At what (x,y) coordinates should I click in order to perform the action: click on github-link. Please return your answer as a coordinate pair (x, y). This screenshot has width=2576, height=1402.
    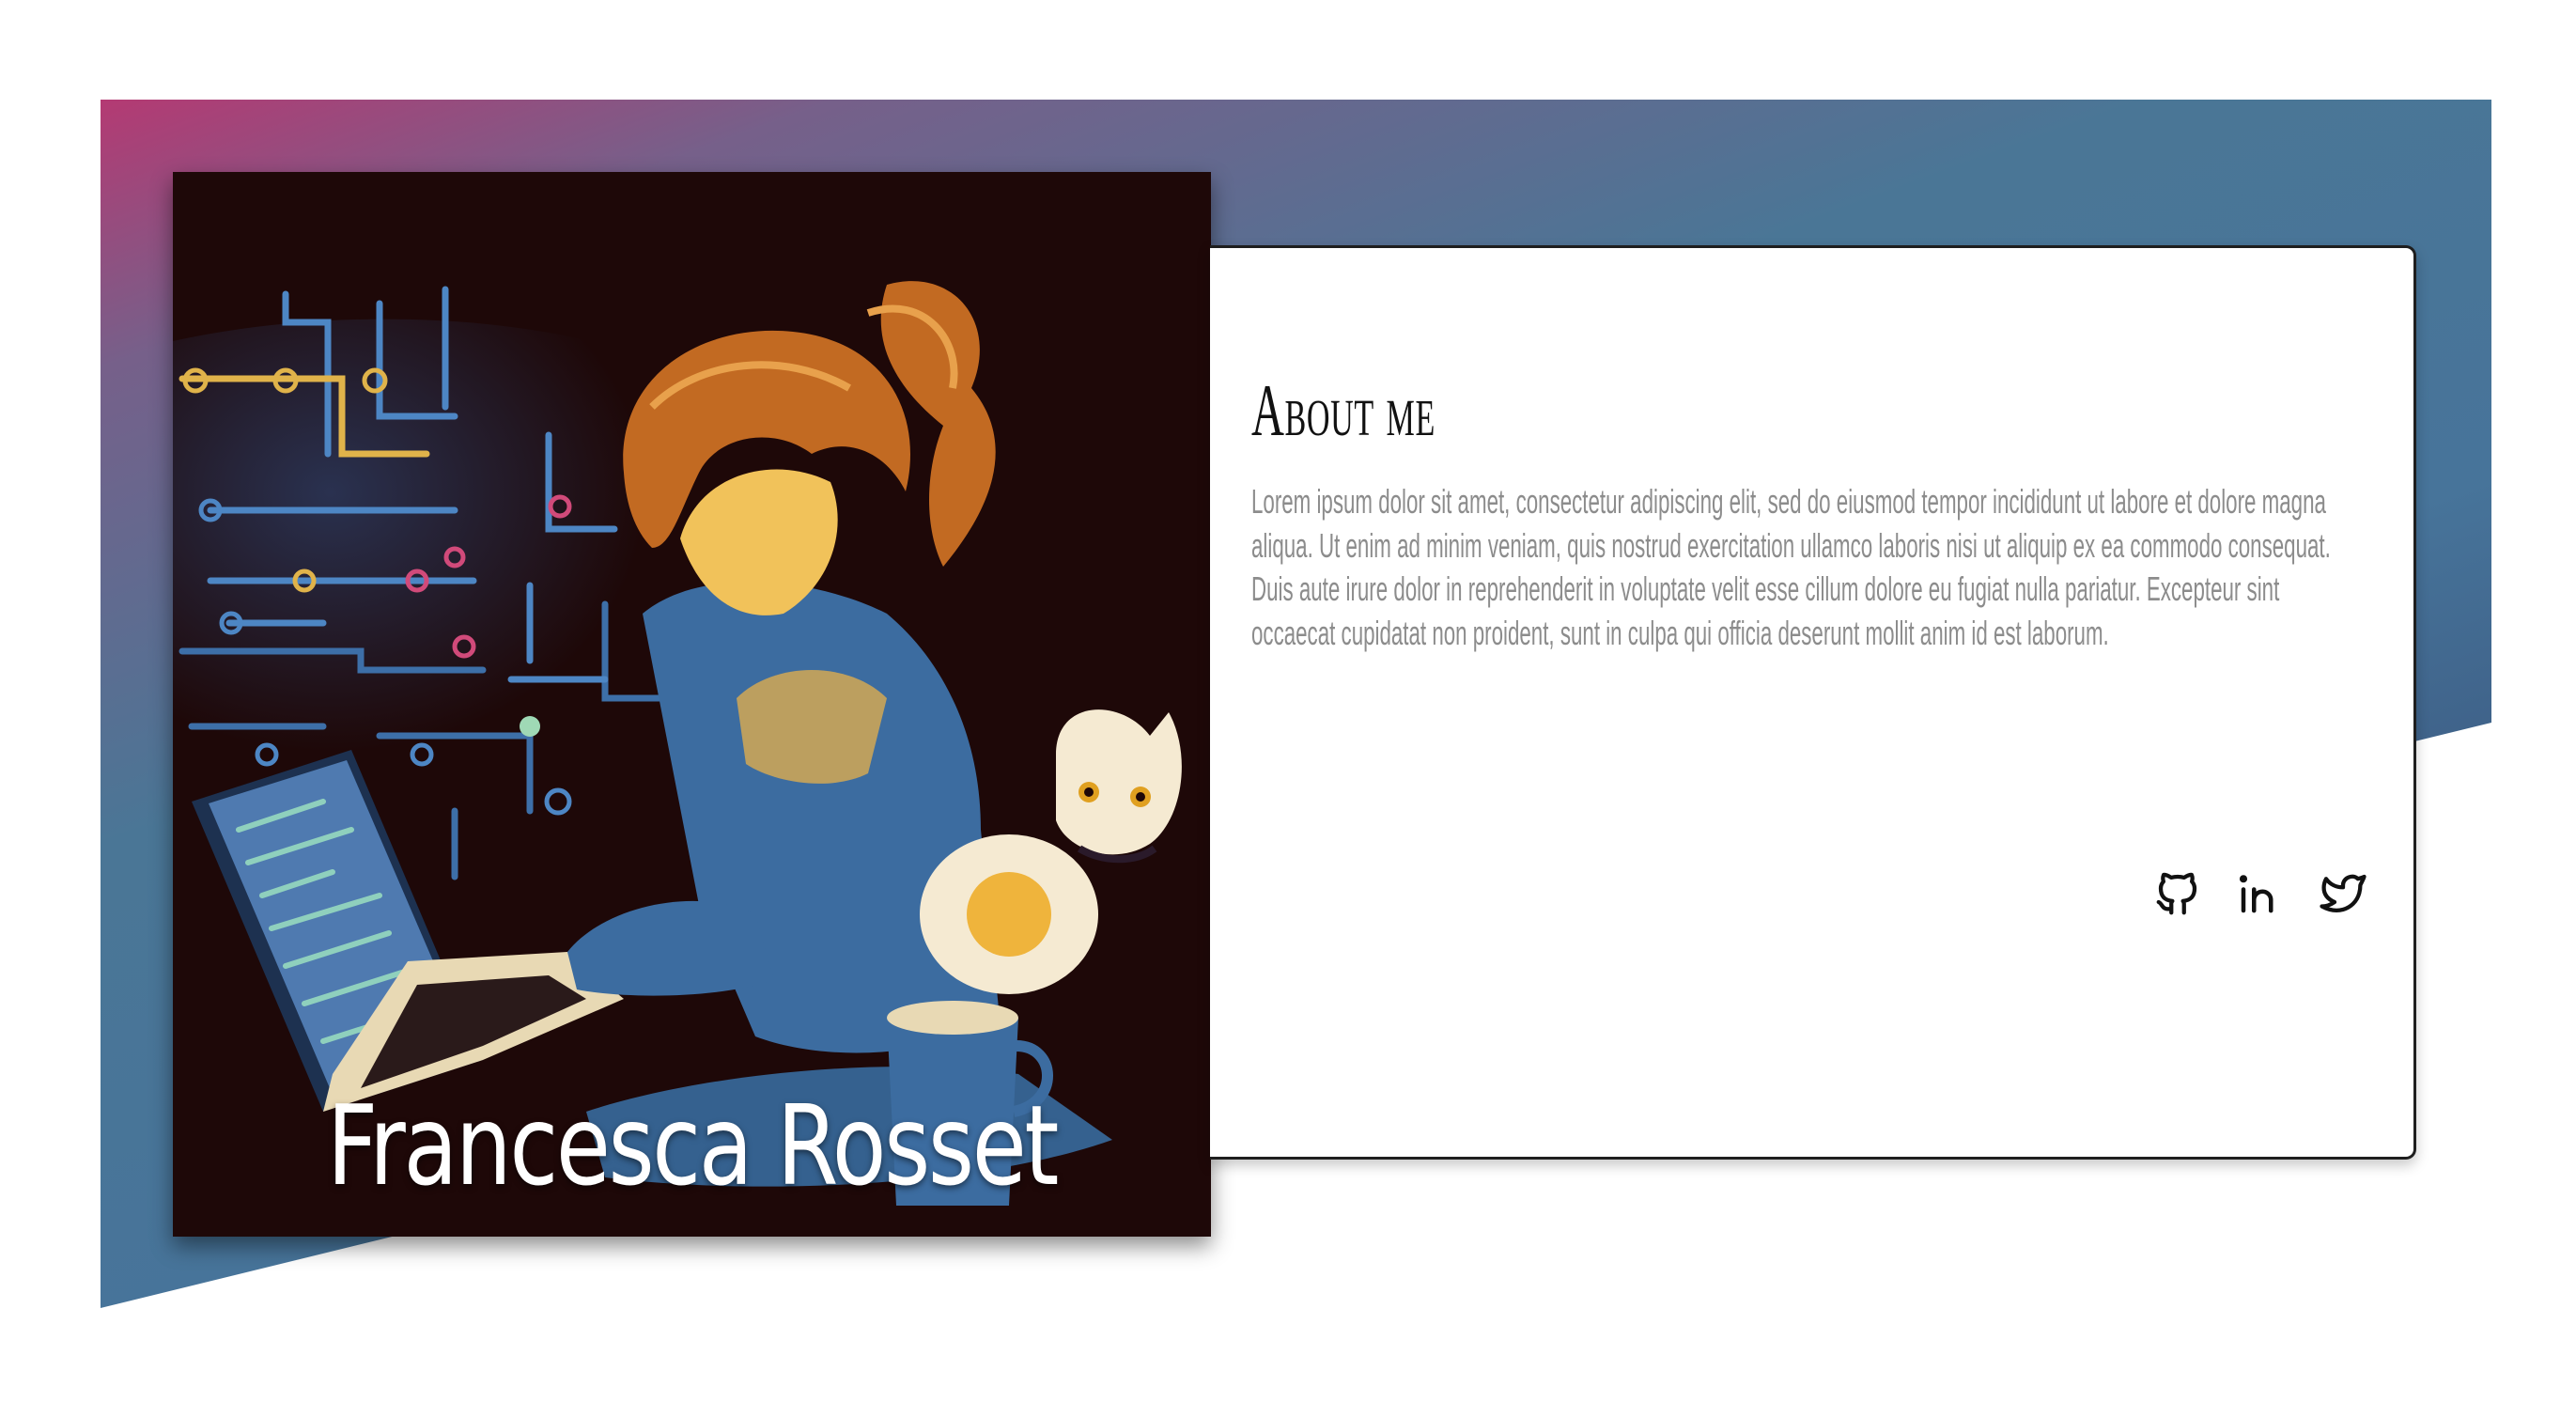
    Looking at the image, I should click on (2177, 893).